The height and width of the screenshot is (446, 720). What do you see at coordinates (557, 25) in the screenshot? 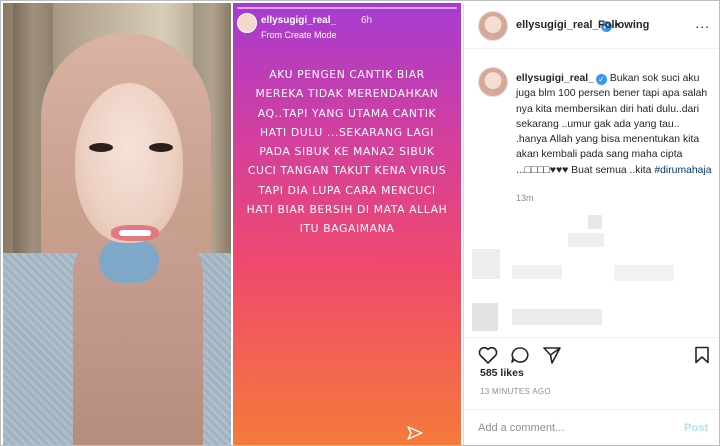
I see `header-username-text: ellysugigi_real_` at bounding box center [557, 25].